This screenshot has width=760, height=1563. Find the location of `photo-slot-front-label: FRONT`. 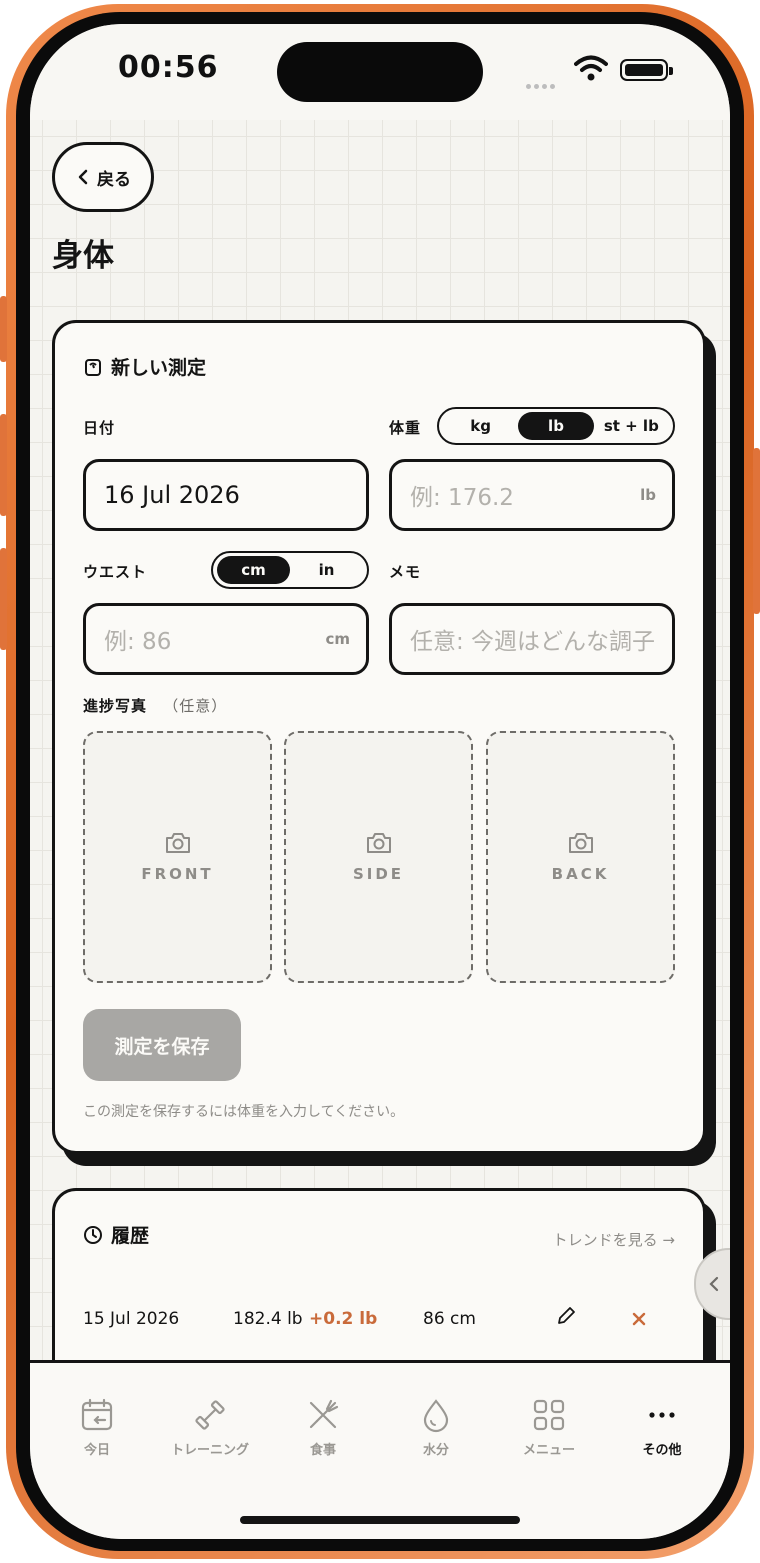

photo-slot-front-label: FRONT is located at coordinates (177, 874).